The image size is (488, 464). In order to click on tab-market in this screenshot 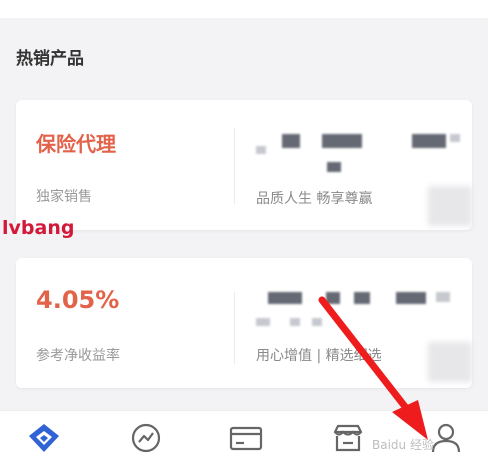, I will do `click(146, 438)`.